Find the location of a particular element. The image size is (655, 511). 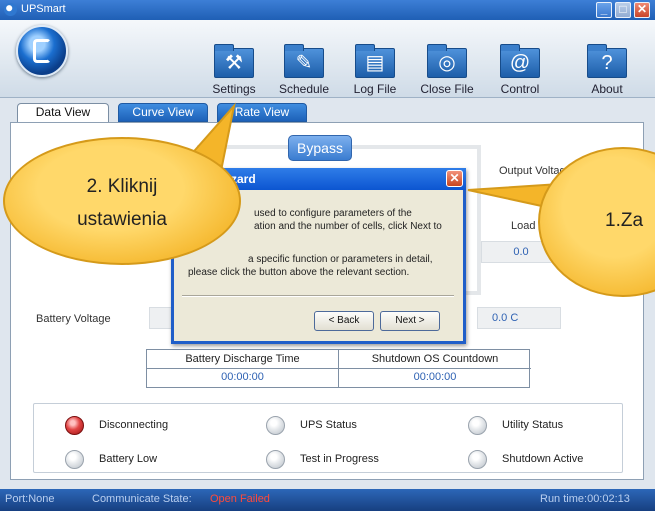

communicate-state-value: Open Failed is located at coordinates (240, 499).